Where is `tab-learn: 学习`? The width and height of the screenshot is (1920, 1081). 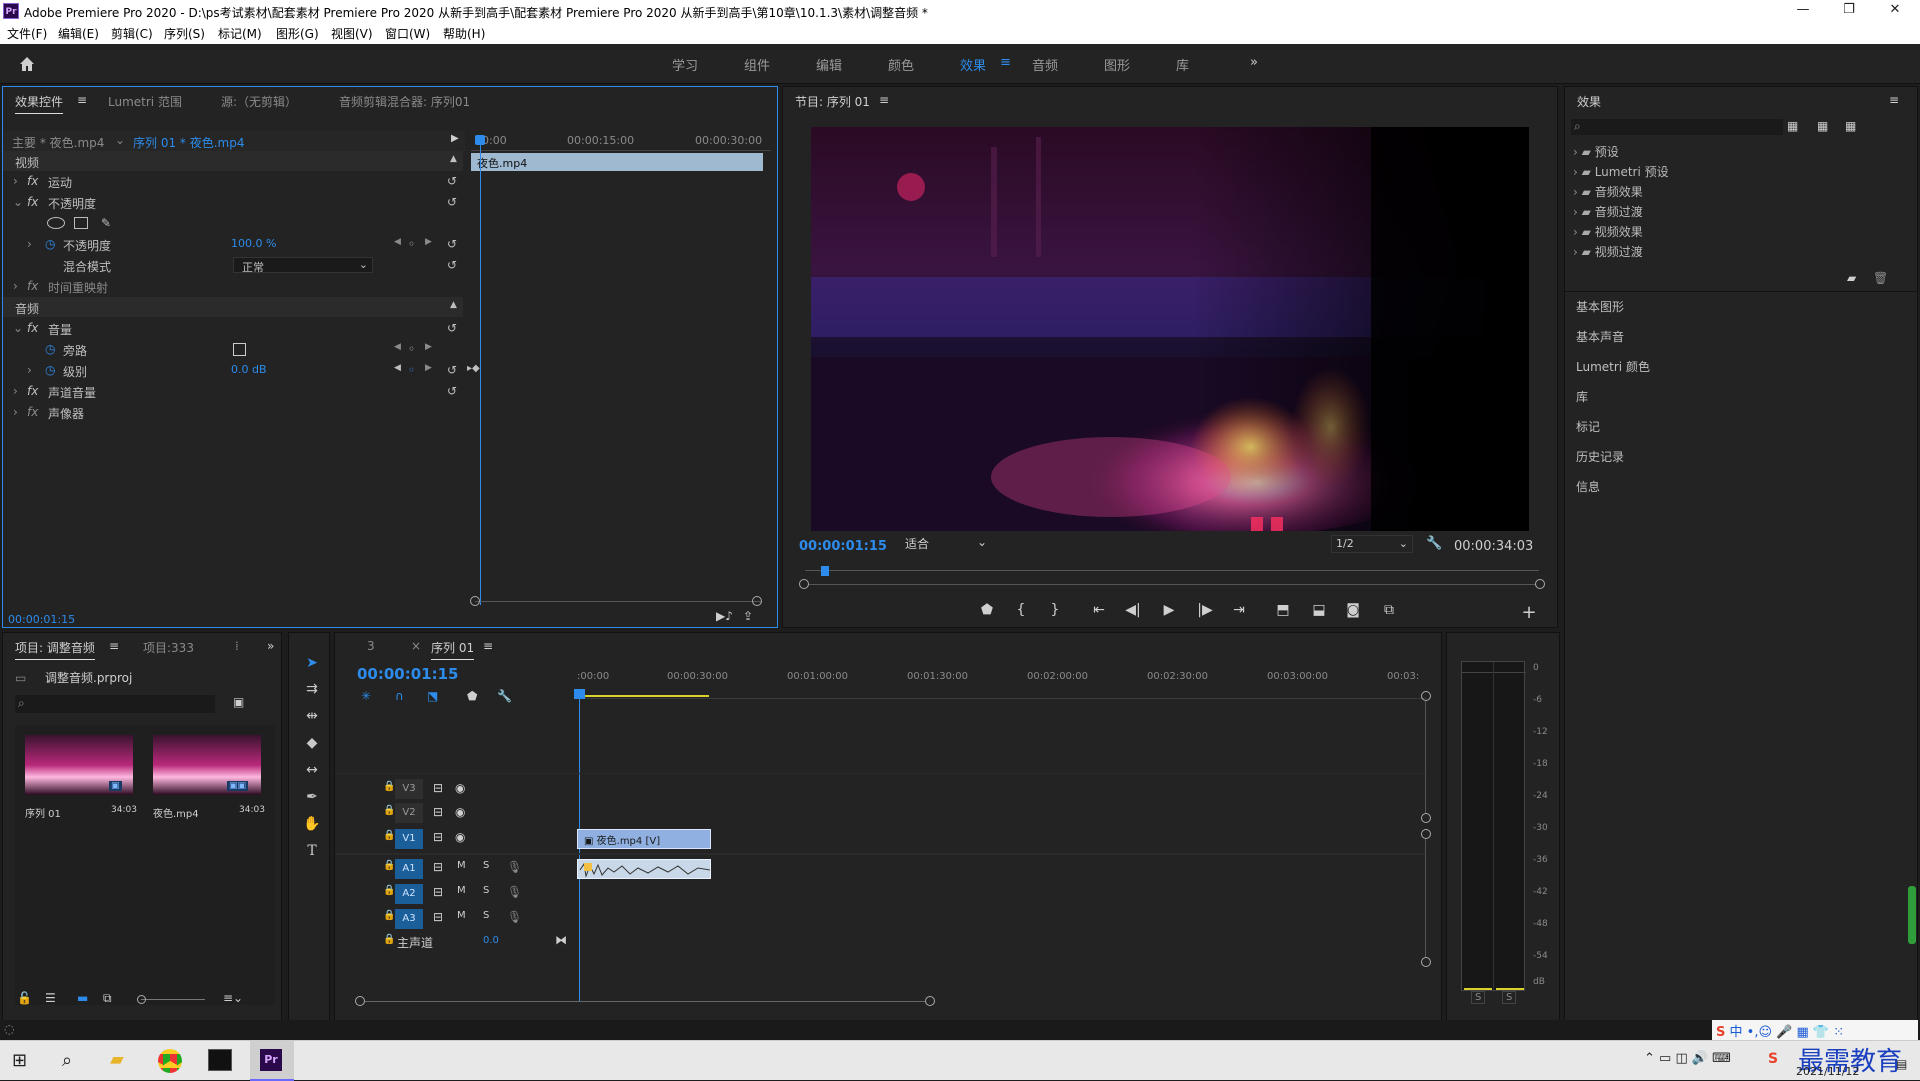 tab-learn: 学习 is located at coordinates (685, 64).